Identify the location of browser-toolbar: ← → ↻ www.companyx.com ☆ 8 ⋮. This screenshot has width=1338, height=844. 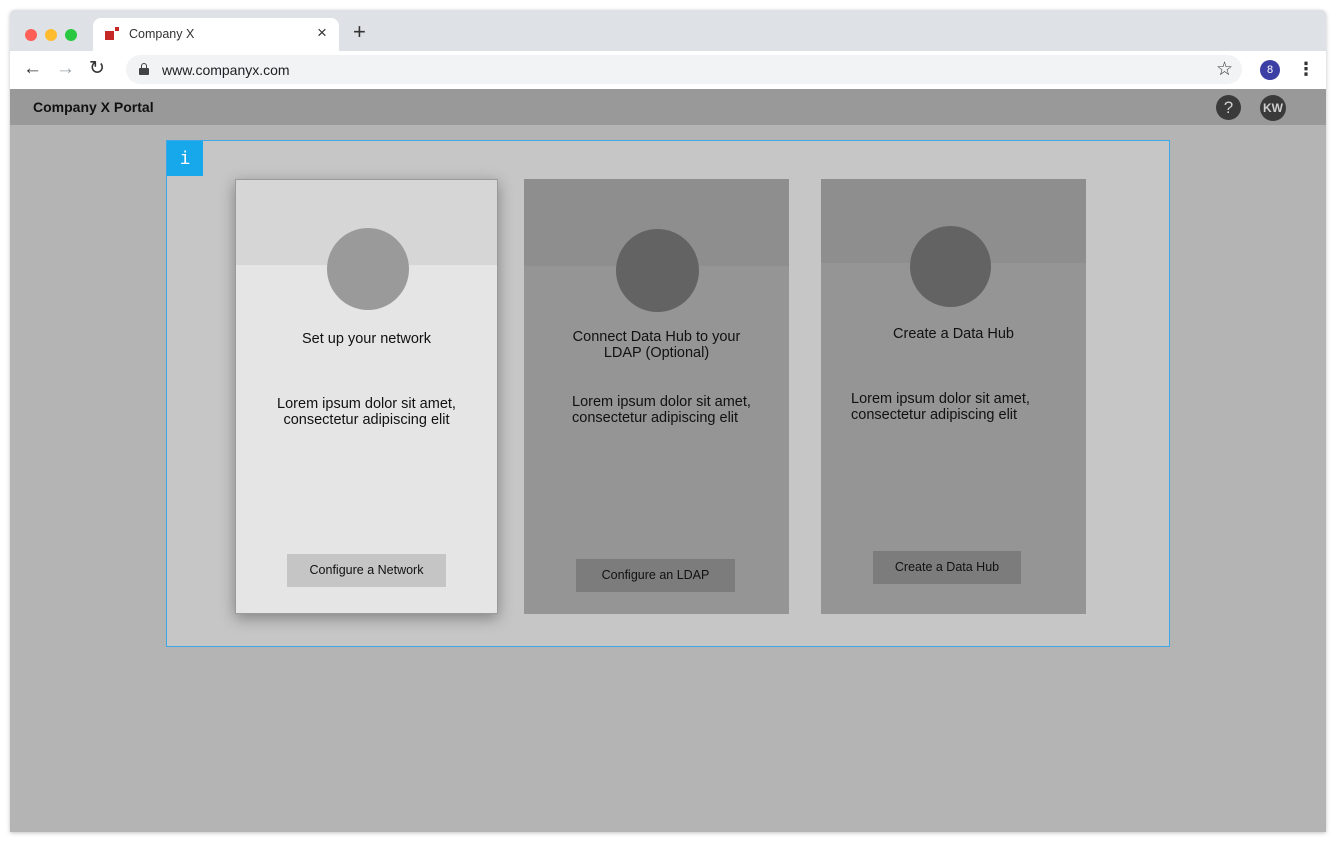
(668, 70).